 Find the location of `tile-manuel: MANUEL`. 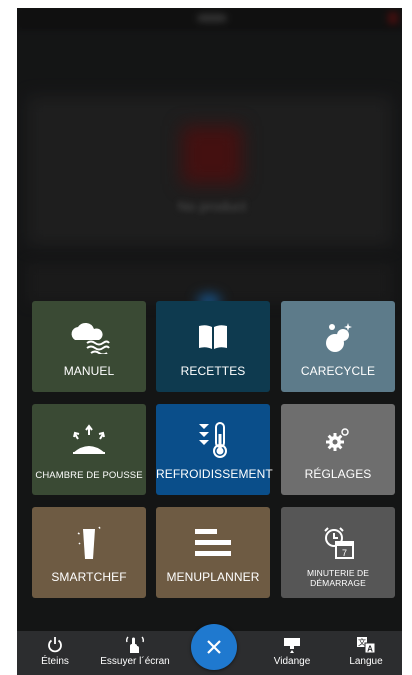

tile-manuel: MANUEL is located at coordinates (89, 346).